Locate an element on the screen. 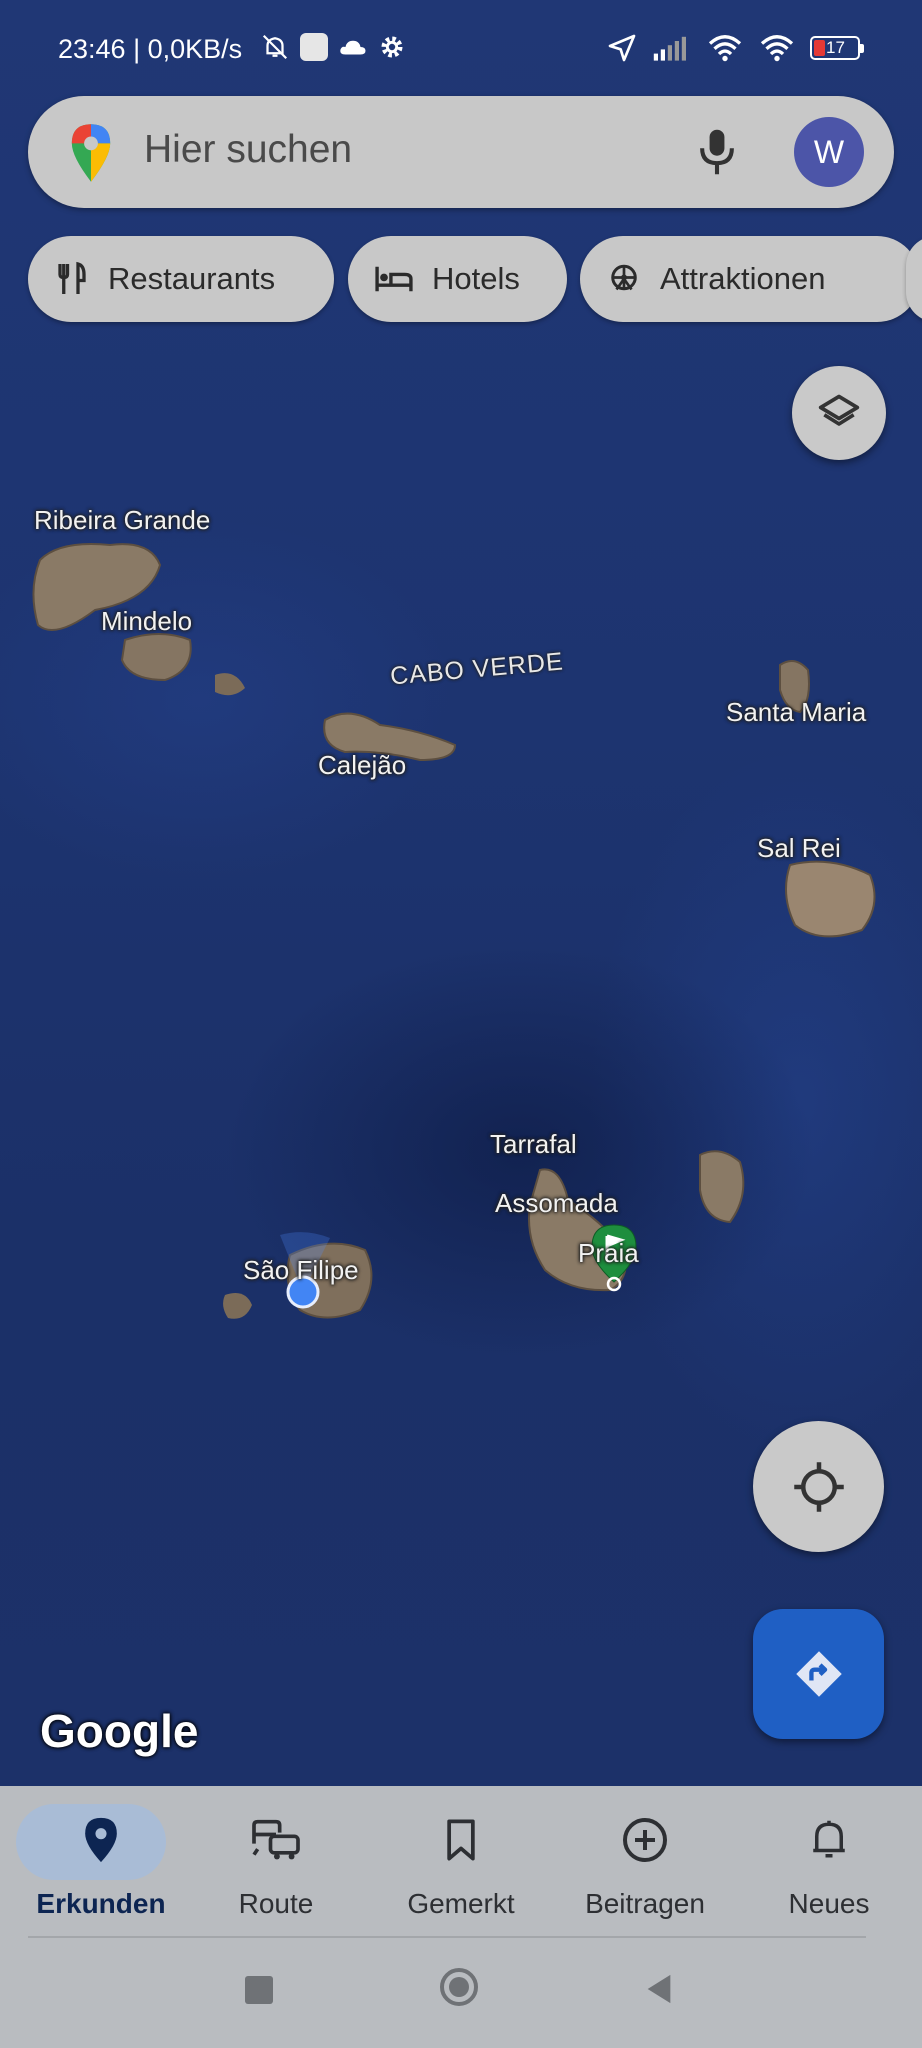  tab-label: Neues is located at coordinates (829, 1903).